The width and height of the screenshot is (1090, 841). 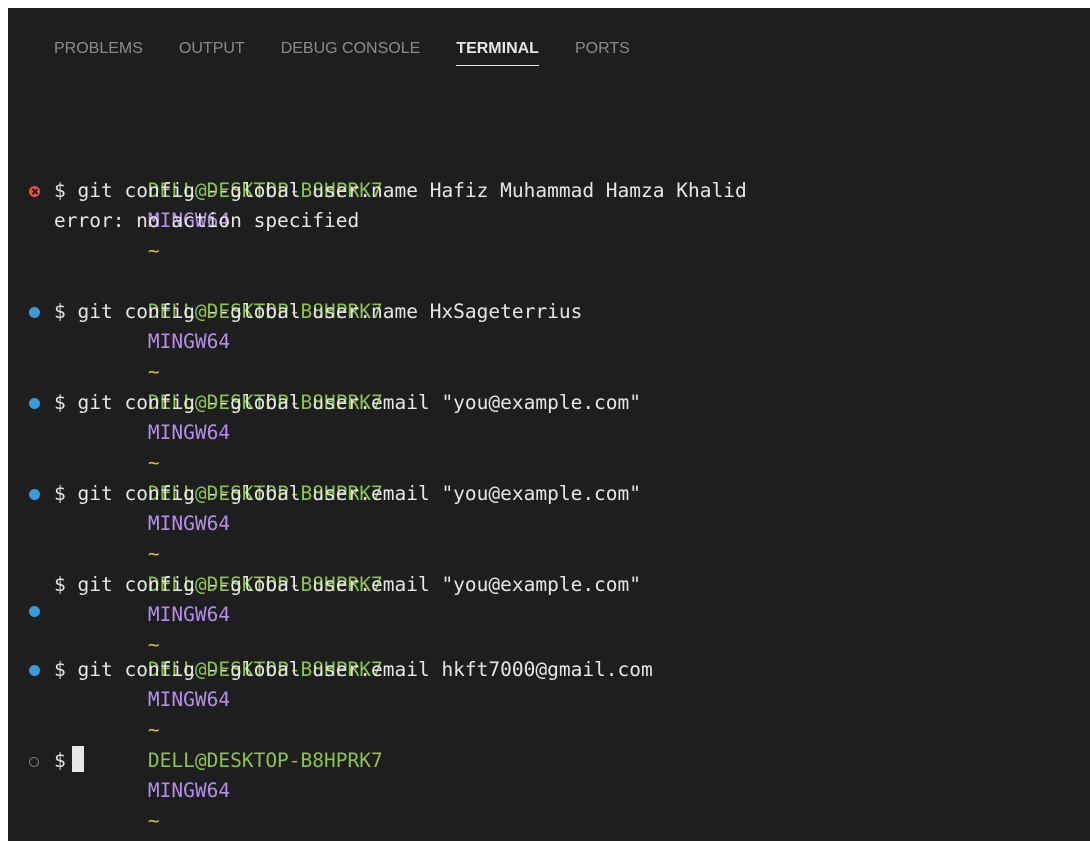 What do you see at coordinates (34, 762) in the screenshot?
I see `empty-circle-icon` at bounding box center [34, 762].